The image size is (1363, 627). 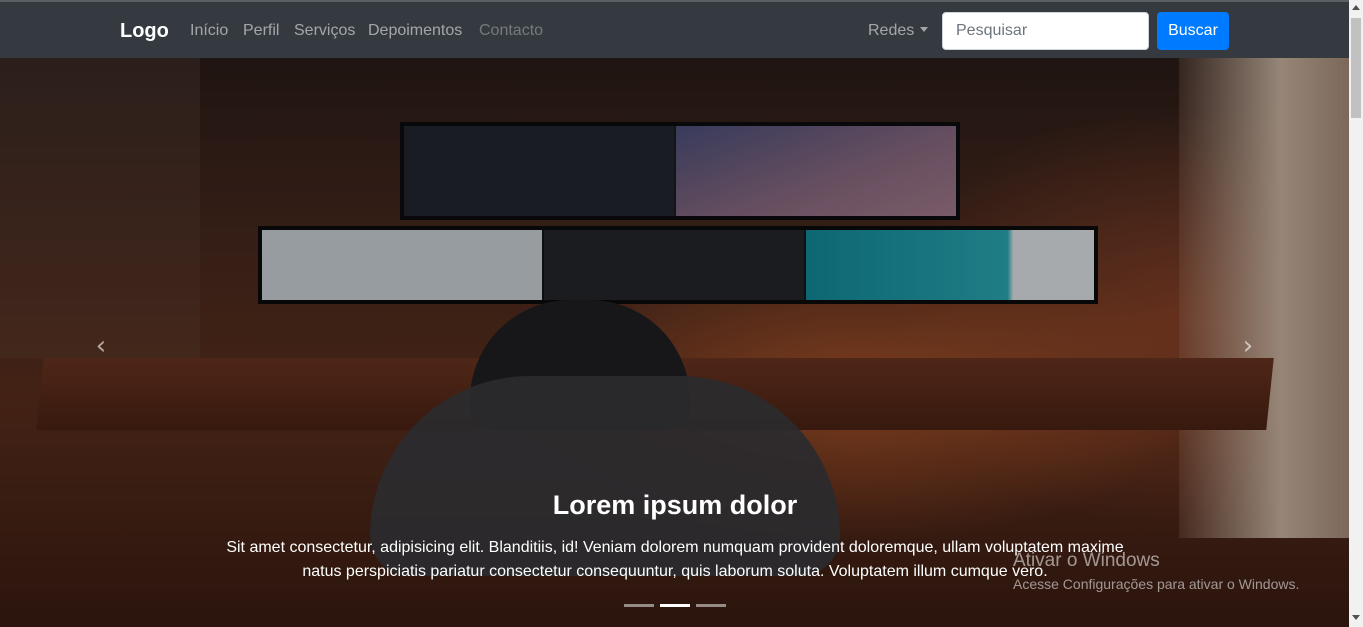 I want to click on scroll-up-icon, so click(x=1356, y=7).